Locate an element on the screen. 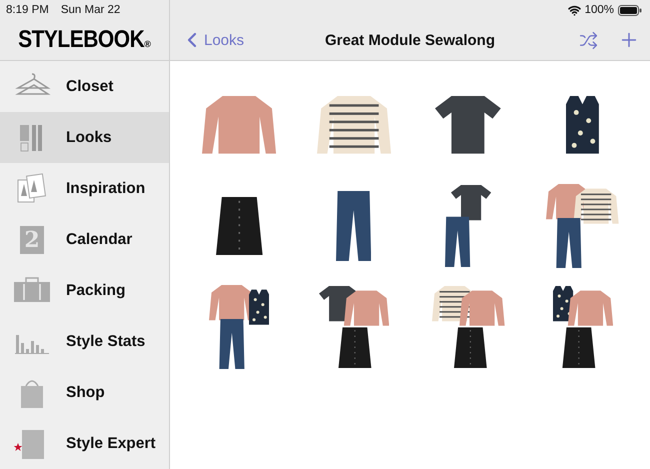 Image resolution: width=650 pixels, height=469 pixels. sidebar-item: Style Stats is located at coordinates (84, 341).